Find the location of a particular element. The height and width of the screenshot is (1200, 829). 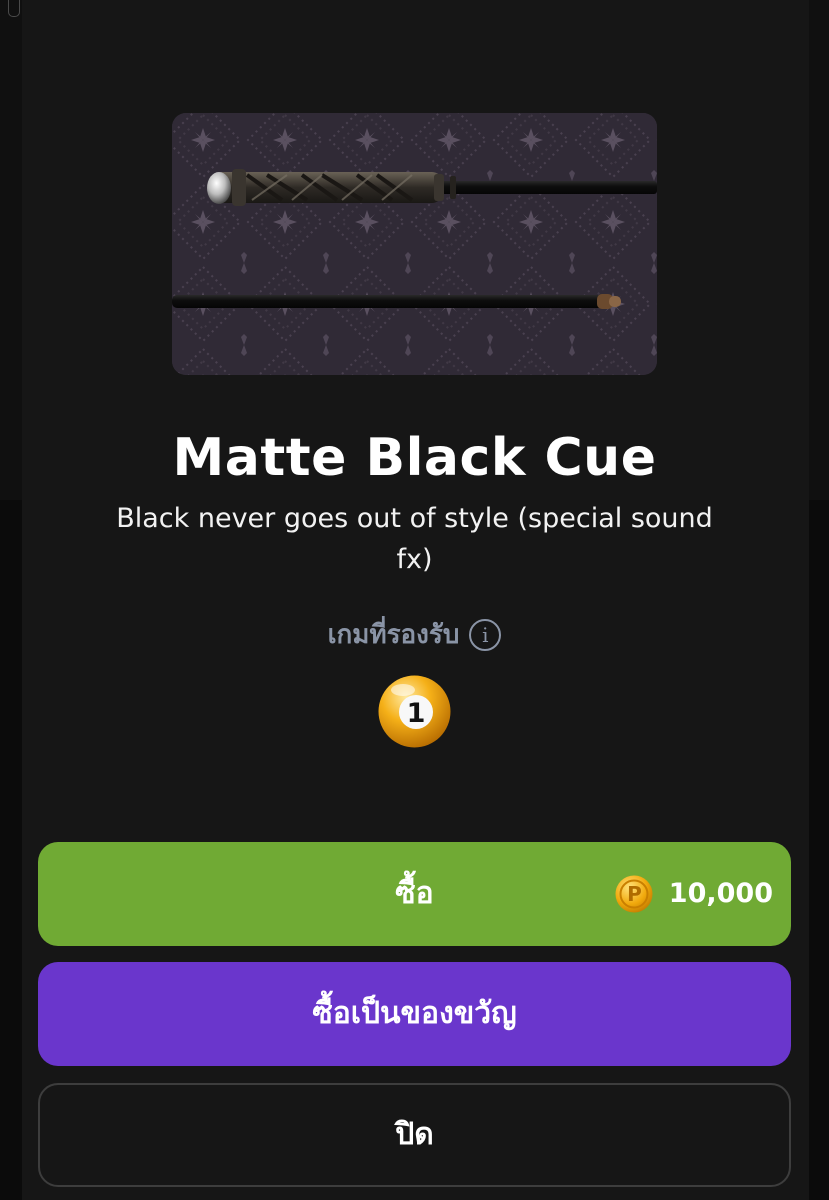

item-title: Matte Black Cue is located at coordinates (414, 458).